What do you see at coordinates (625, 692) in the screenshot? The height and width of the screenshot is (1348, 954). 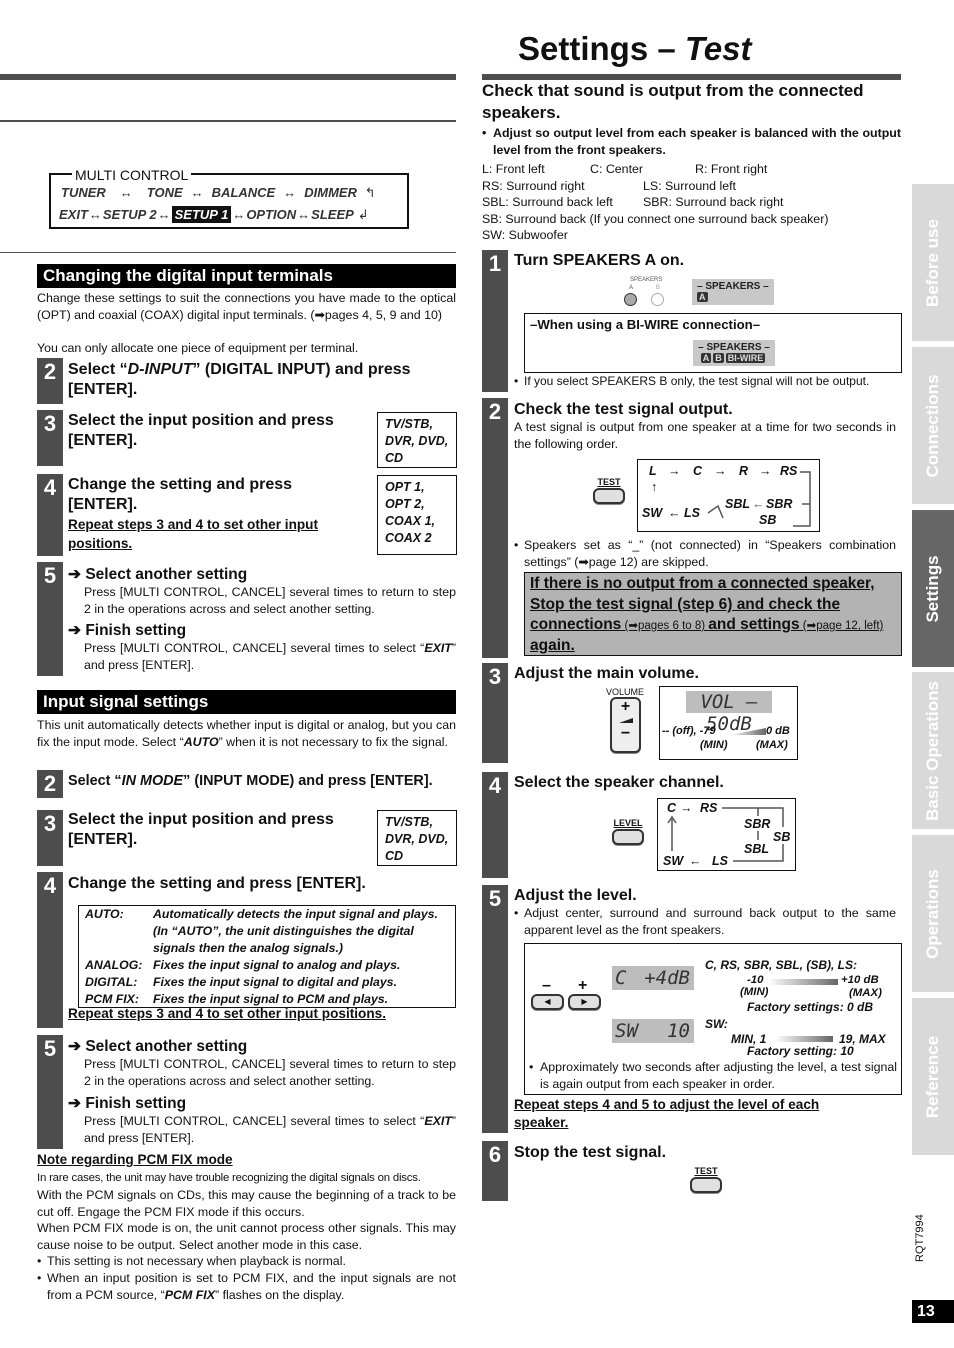 I see `volume-label: VOLUME` at bounding box center [625, 692].